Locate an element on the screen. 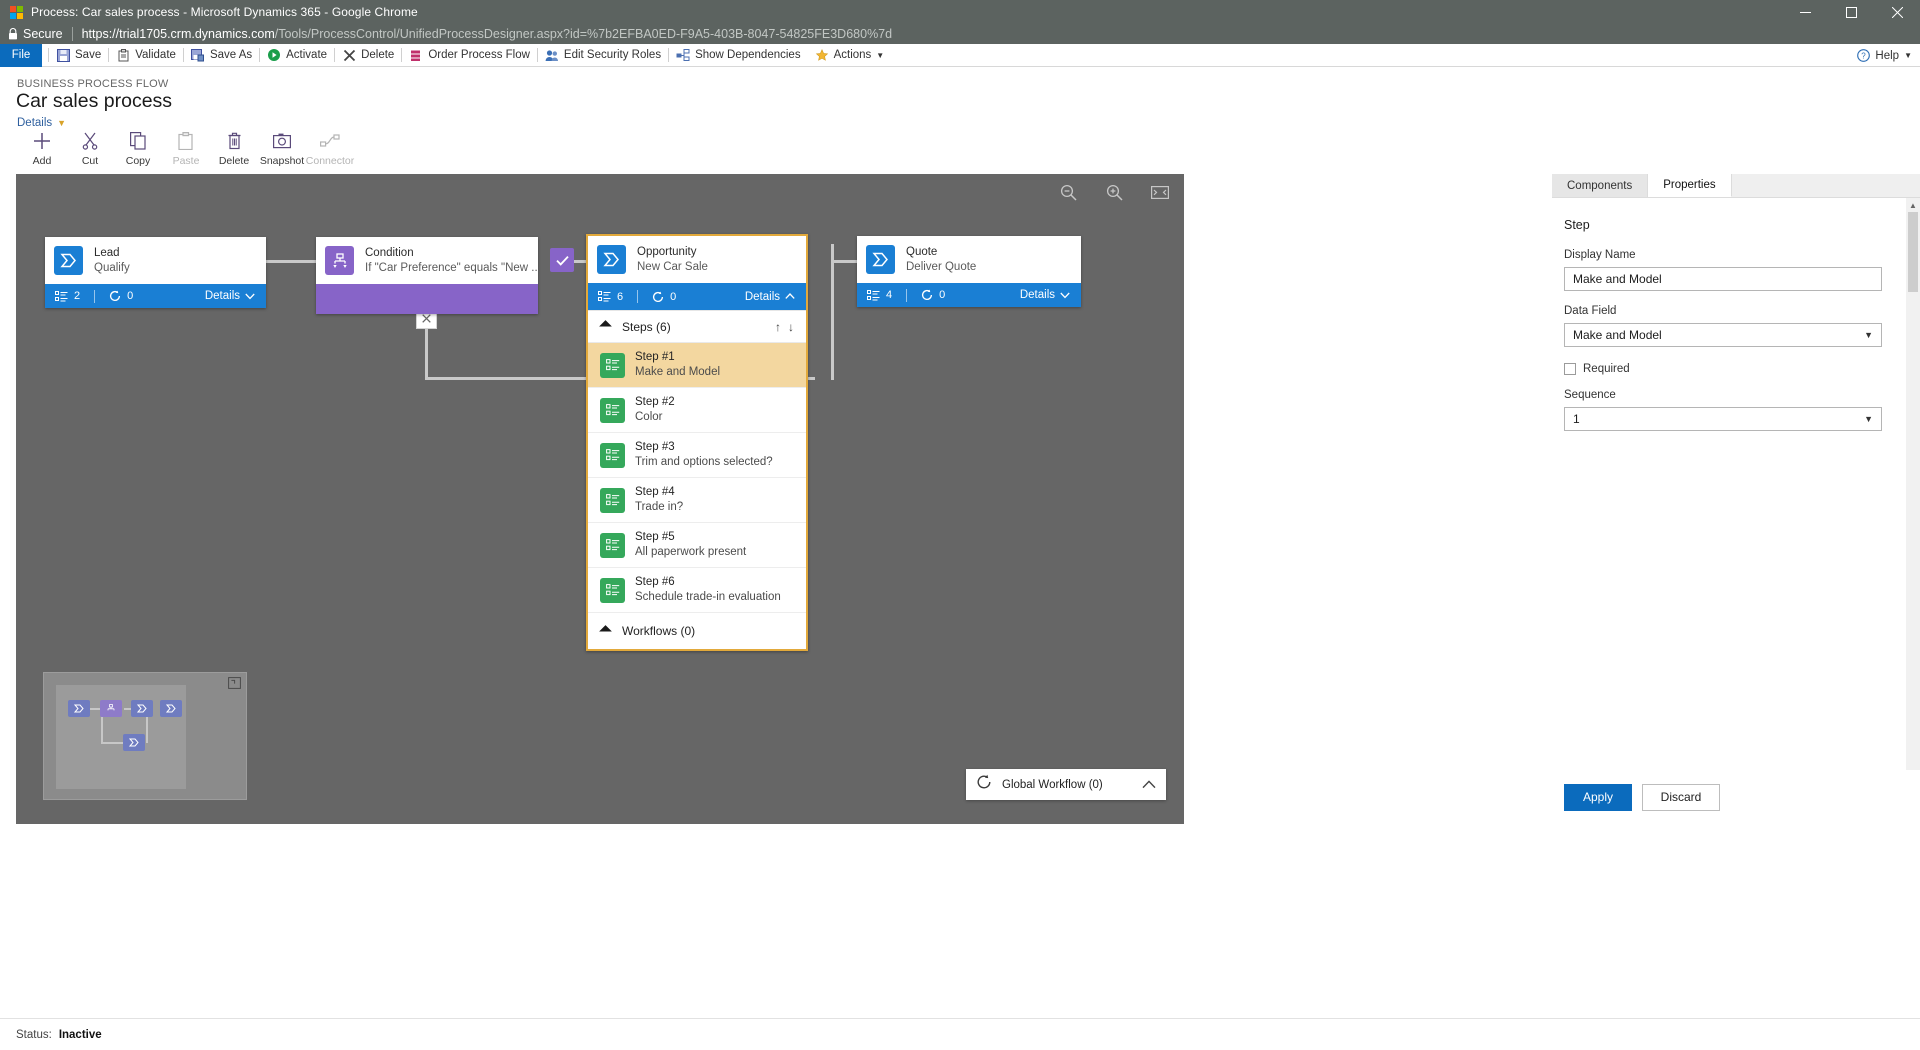 The image size is (1920, 1050). toolbar-cut-label: Cut is located at coordinates (90, 161).